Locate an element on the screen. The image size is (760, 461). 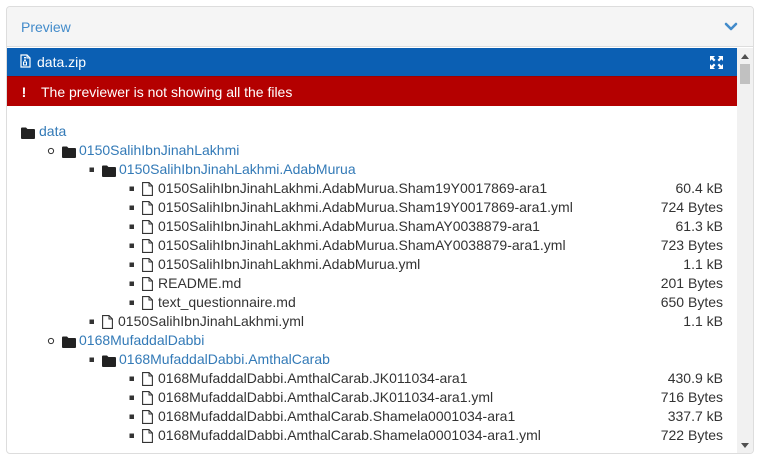
tree-file: README.md 201 Bytes is located at coordinates (372, 283).